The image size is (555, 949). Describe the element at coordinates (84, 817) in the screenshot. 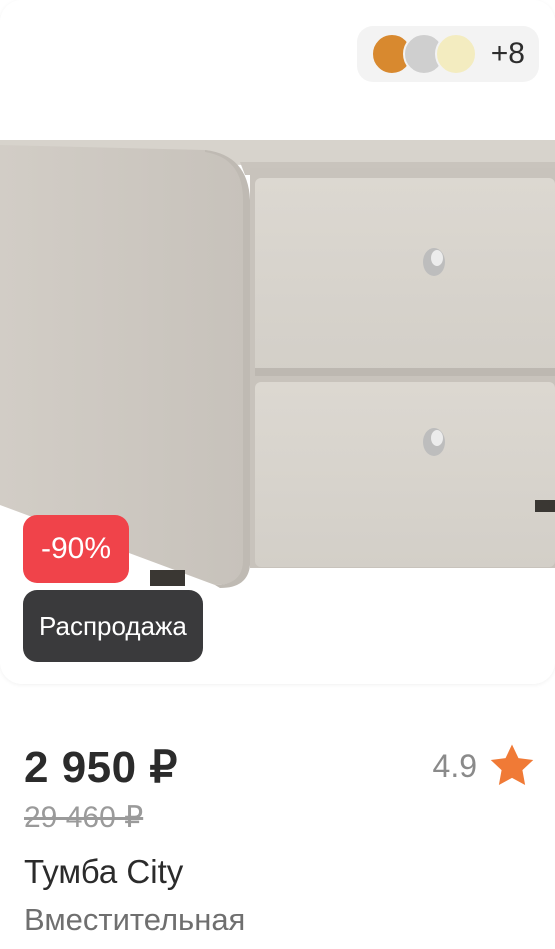

I see `old-price: 29 460 ₽` at that location.